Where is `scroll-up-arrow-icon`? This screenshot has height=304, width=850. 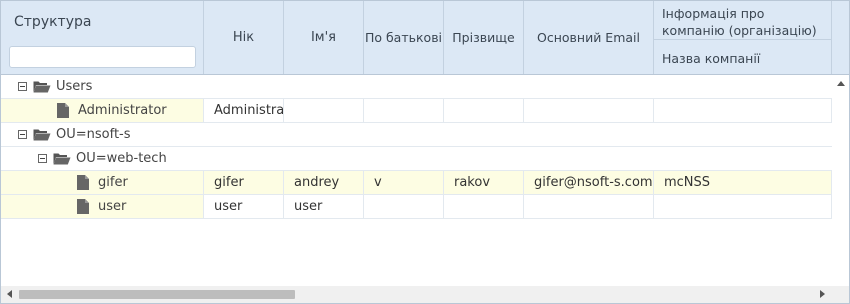
scroll-up-arrow-icon is located at coordinates (841, 83).